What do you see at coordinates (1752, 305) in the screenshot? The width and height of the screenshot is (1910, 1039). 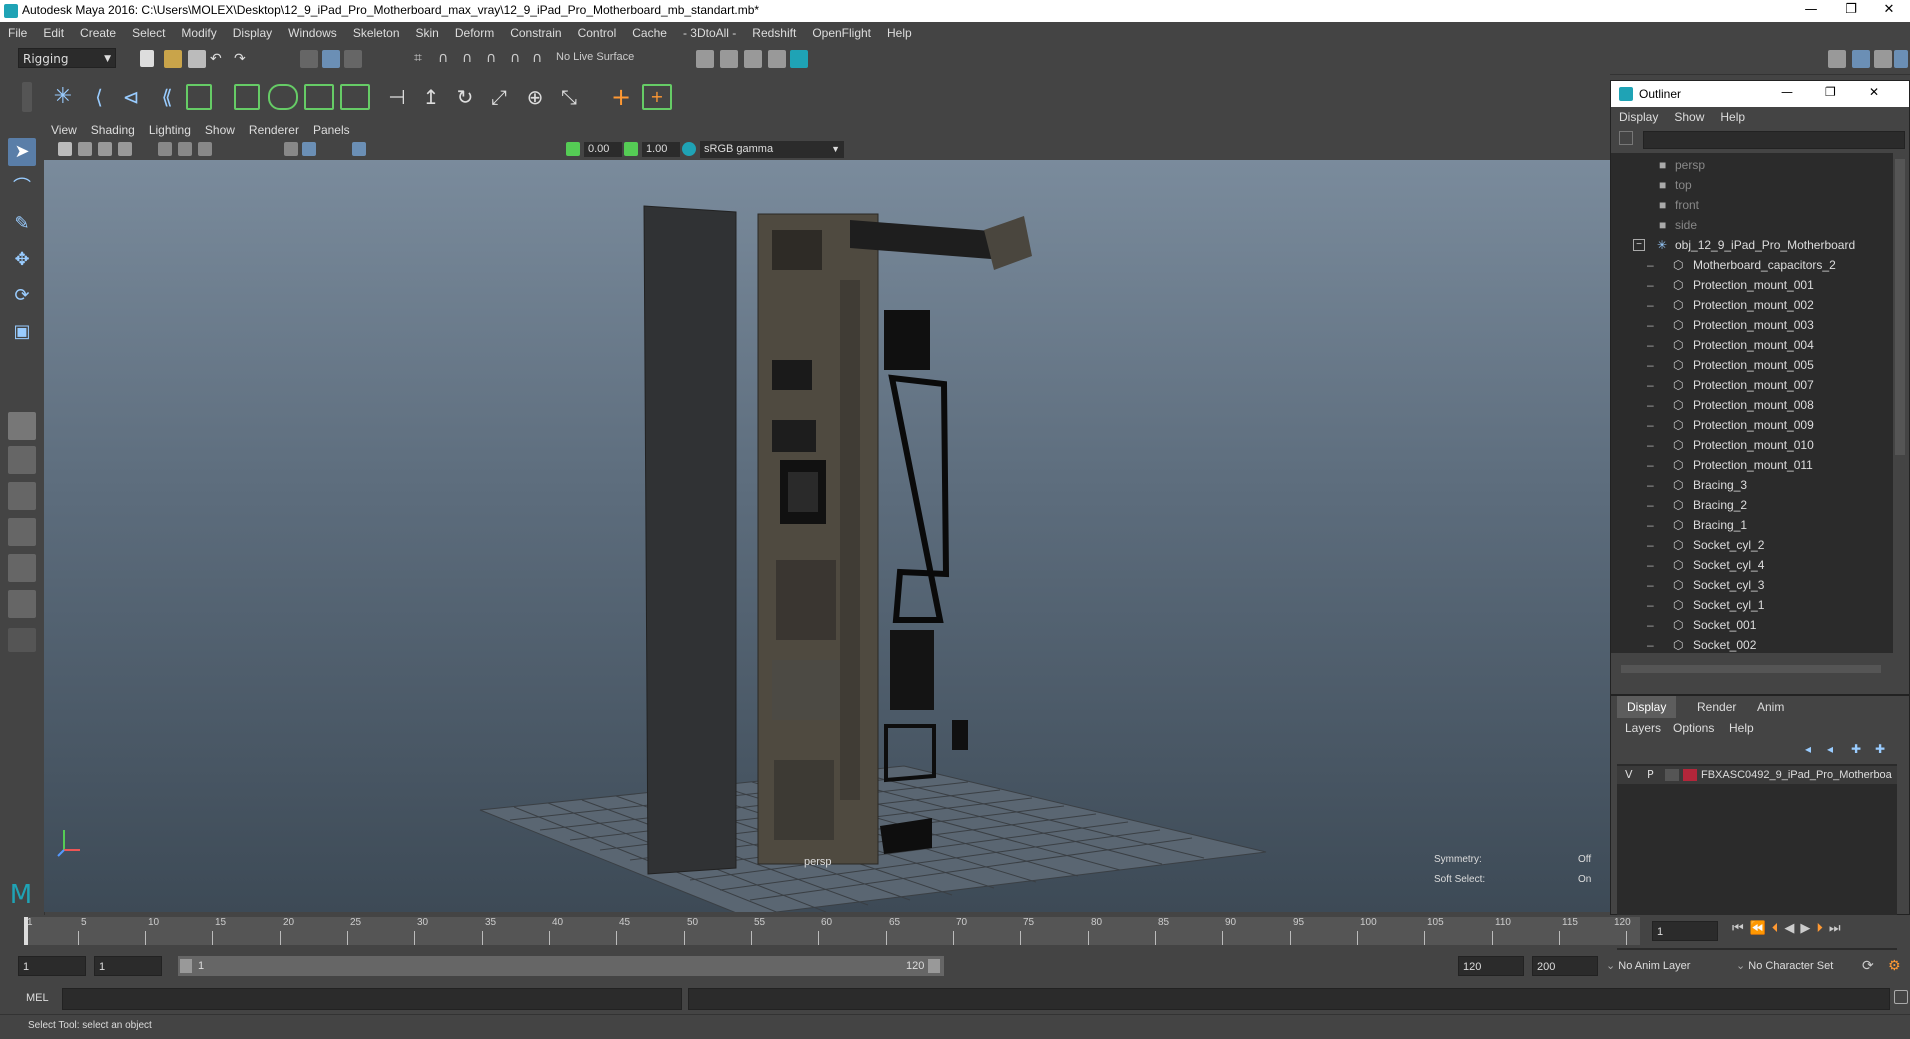 I see `outliner-item-child: – ⬡ Protection_mount_002` at bounding box center [1752, 305].